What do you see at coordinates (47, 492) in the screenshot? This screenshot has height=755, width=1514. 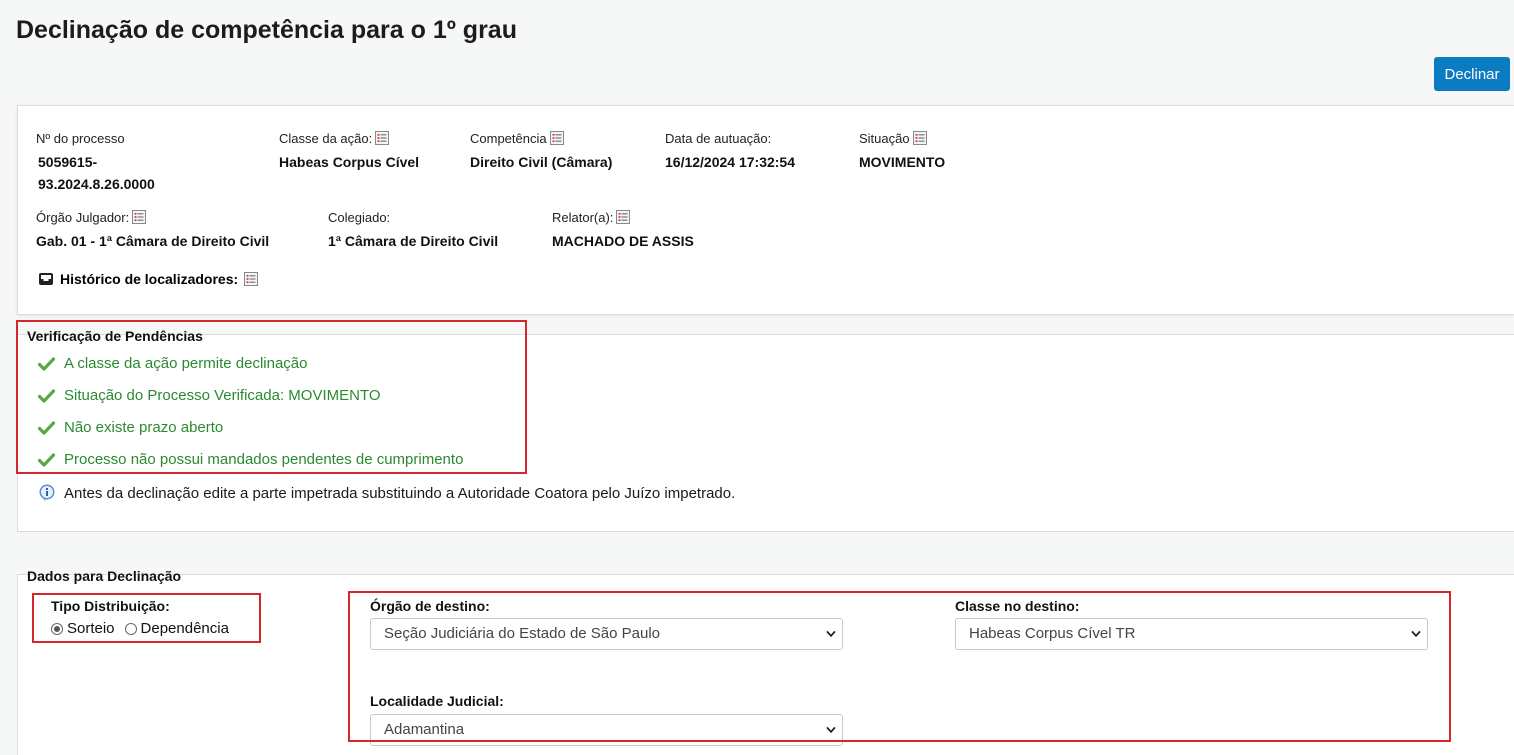 I see `info-icon` at bounding box center [47, 492].